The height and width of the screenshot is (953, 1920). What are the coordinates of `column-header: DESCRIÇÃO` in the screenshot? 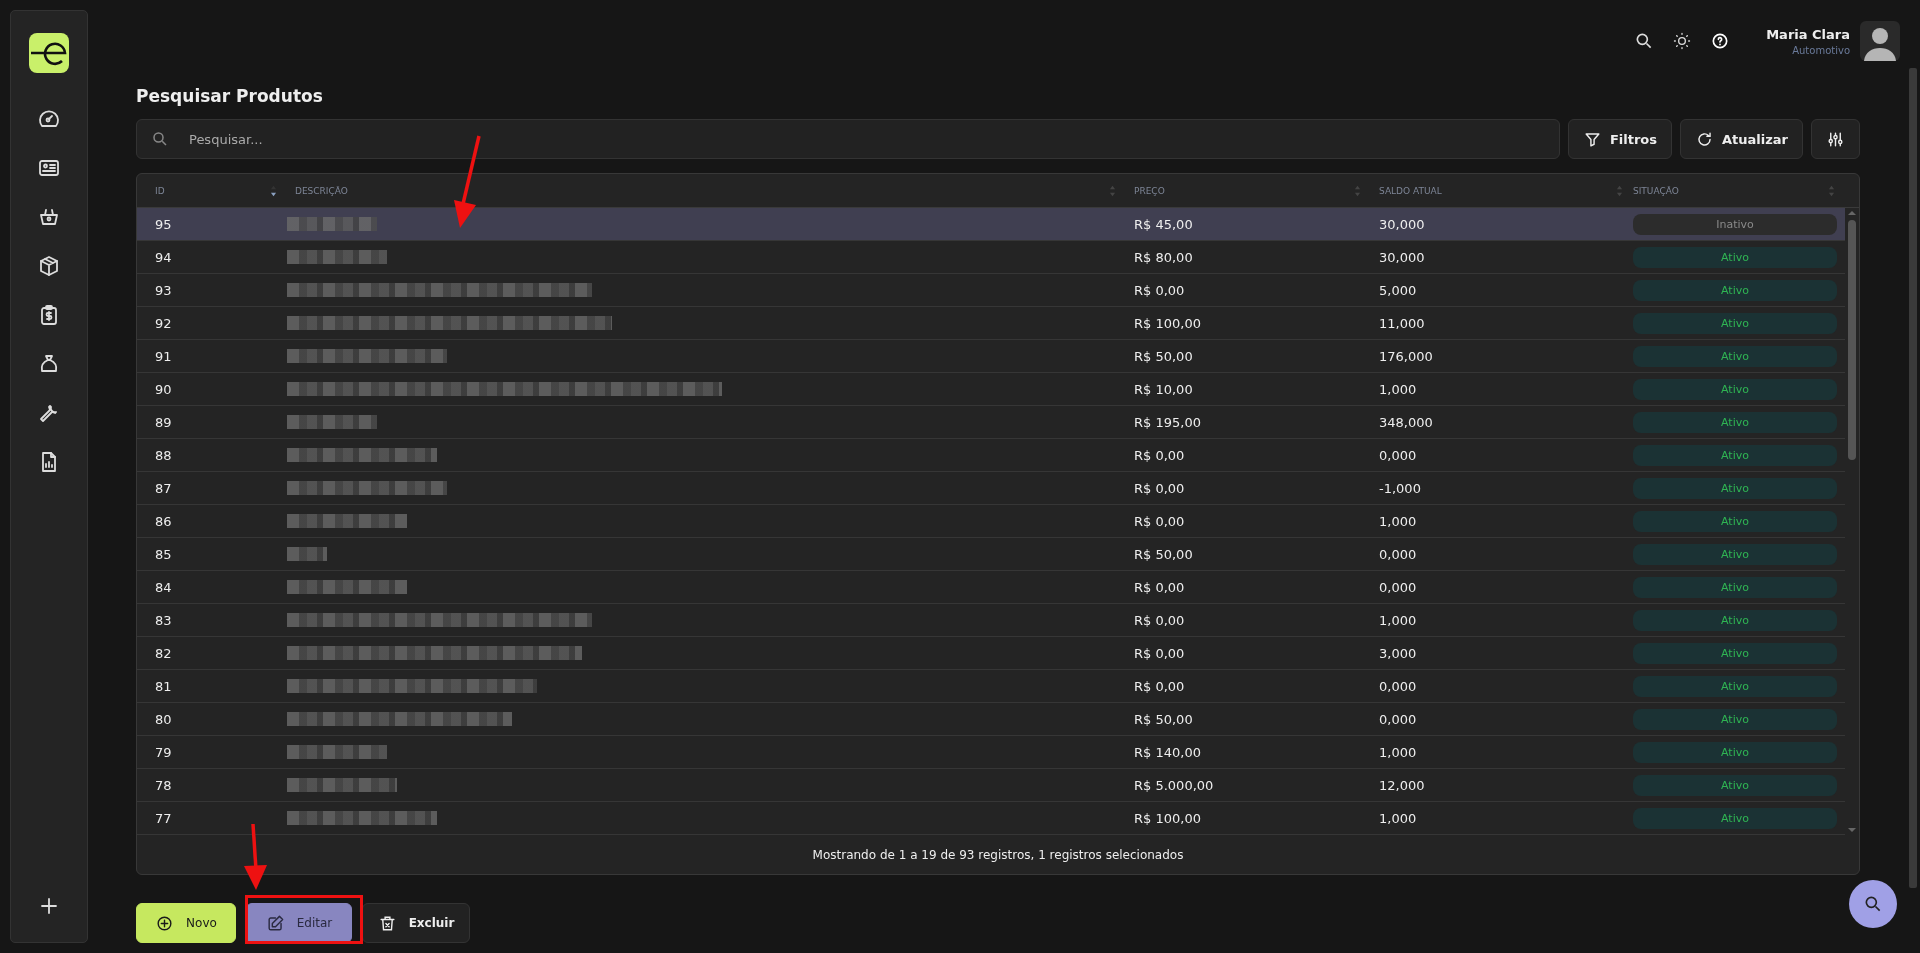 It's located at (321, 190).